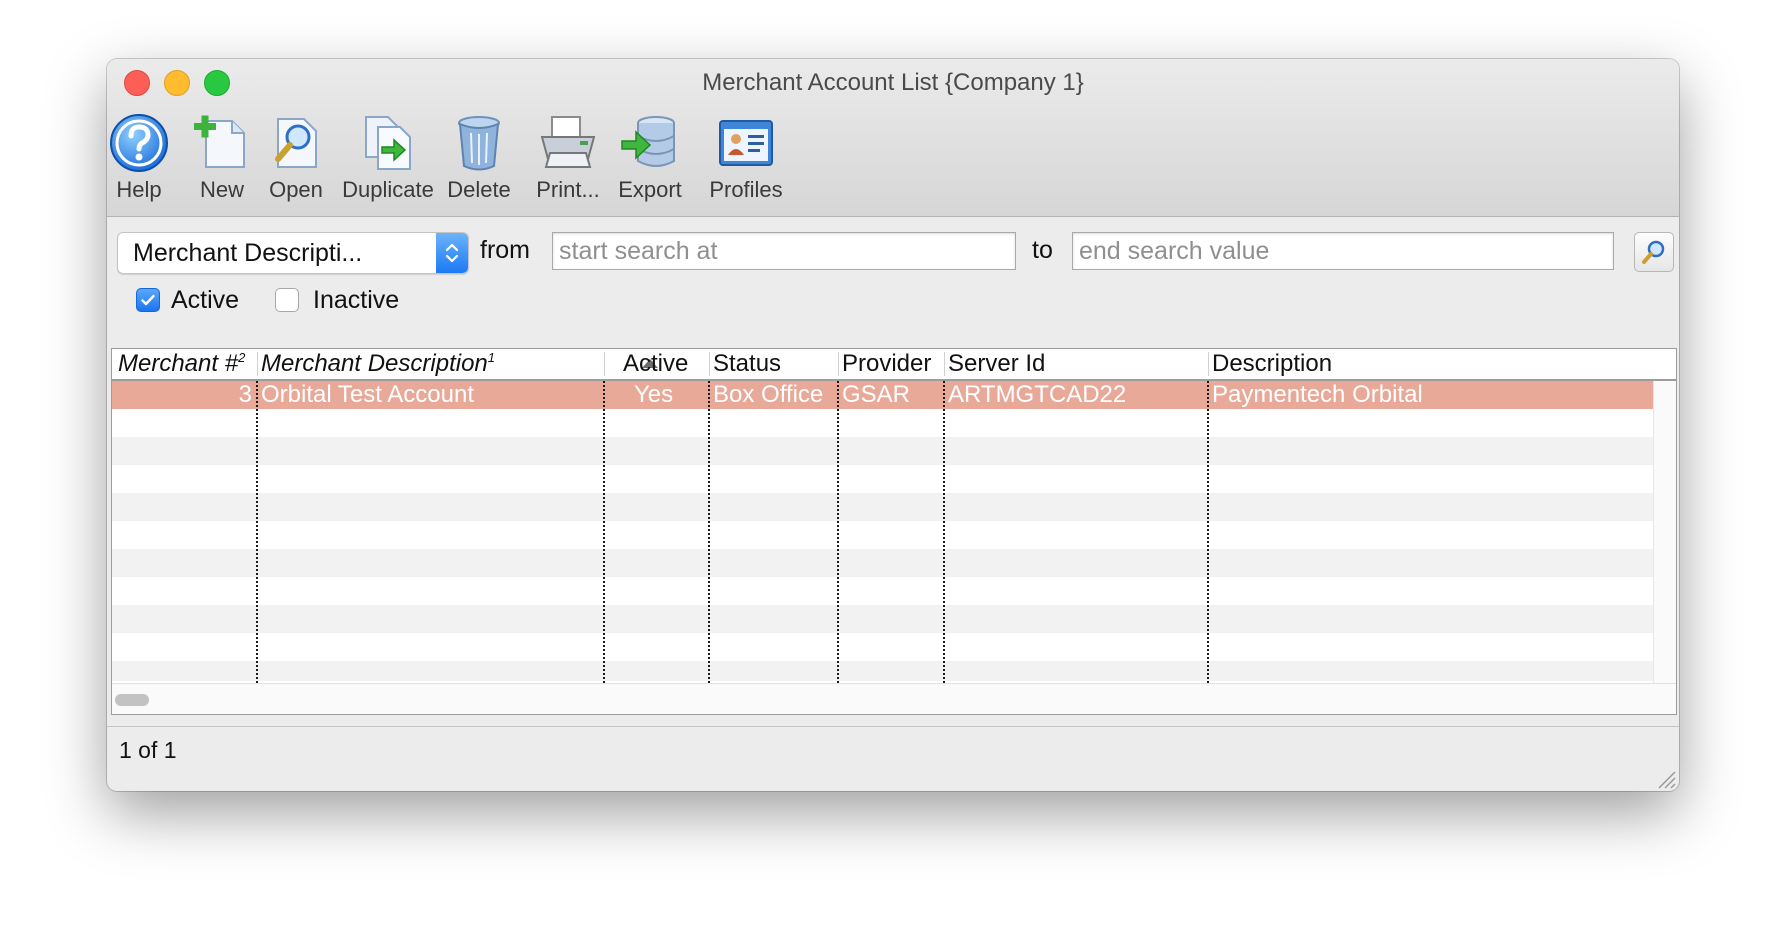 The width and height of the screenshot is (1782, 946). I want to click on sort-order-merchant-description: 1, so click(491, 357).